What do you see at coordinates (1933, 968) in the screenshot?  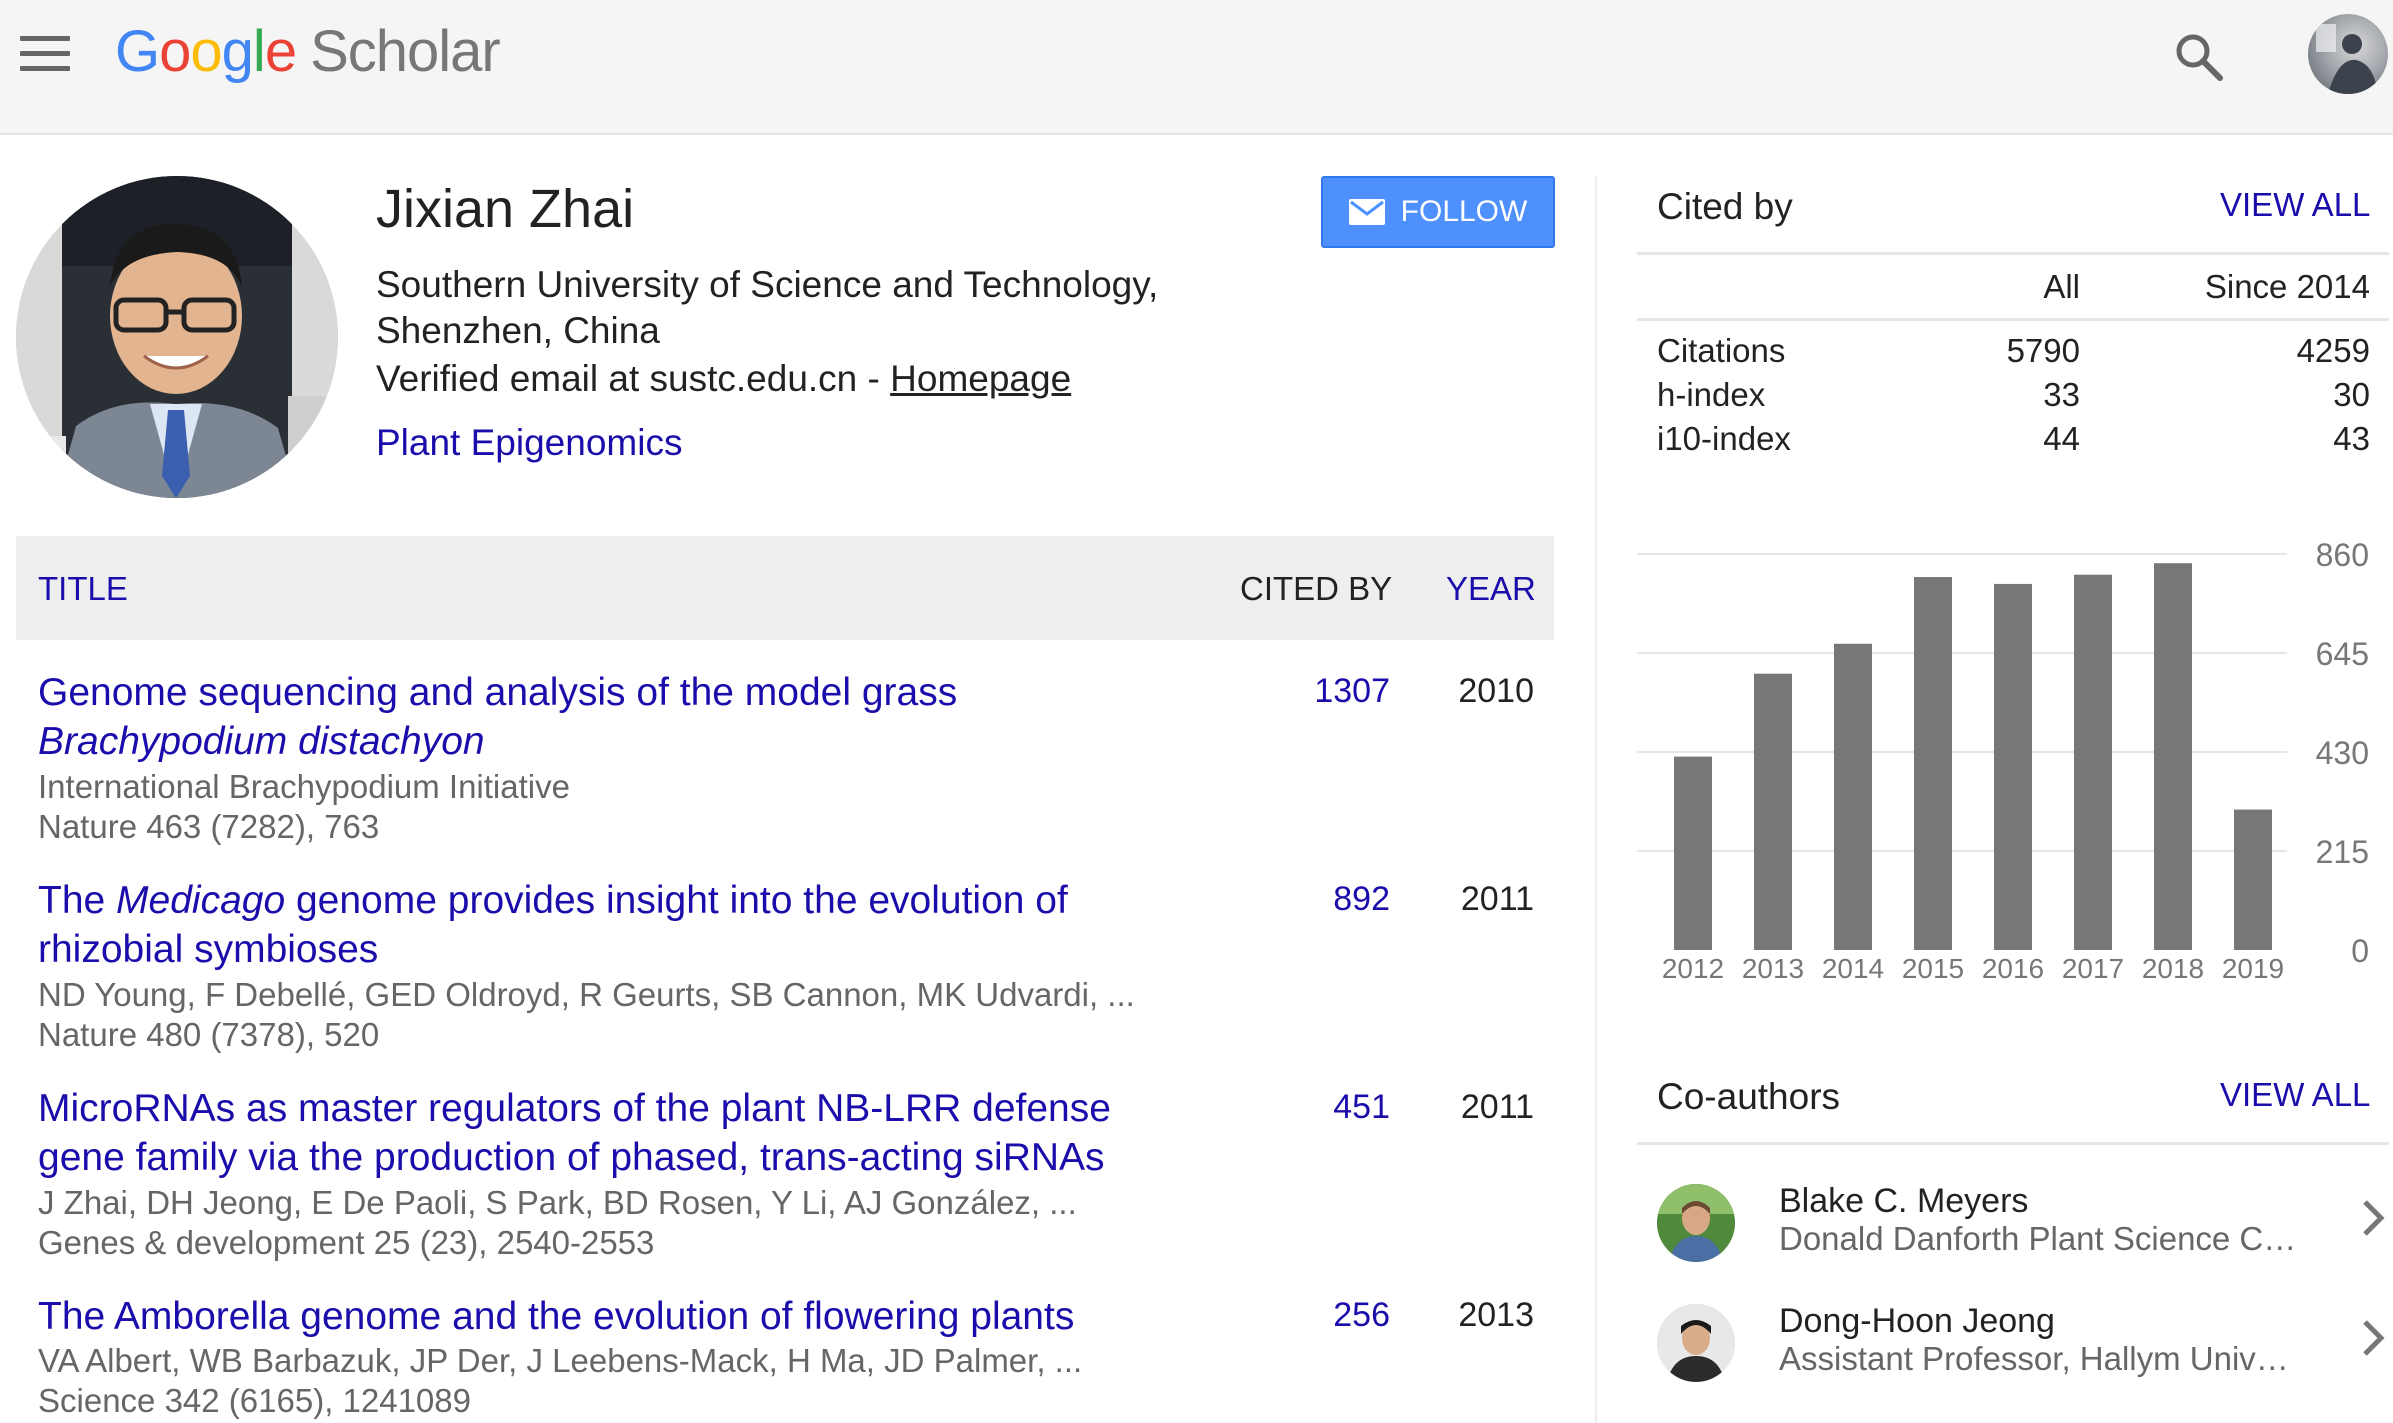 I see `x-tick-label: 2015` at bounding box center [1933, 968].